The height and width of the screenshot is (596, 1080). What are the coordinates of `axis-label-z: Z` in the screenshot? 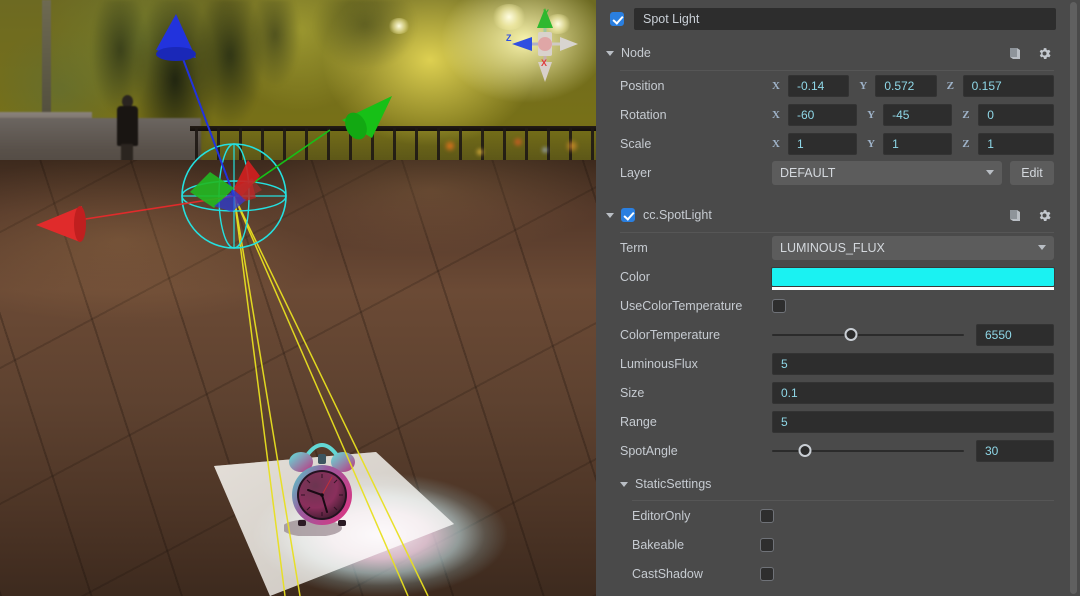 It's located at (509, 38).